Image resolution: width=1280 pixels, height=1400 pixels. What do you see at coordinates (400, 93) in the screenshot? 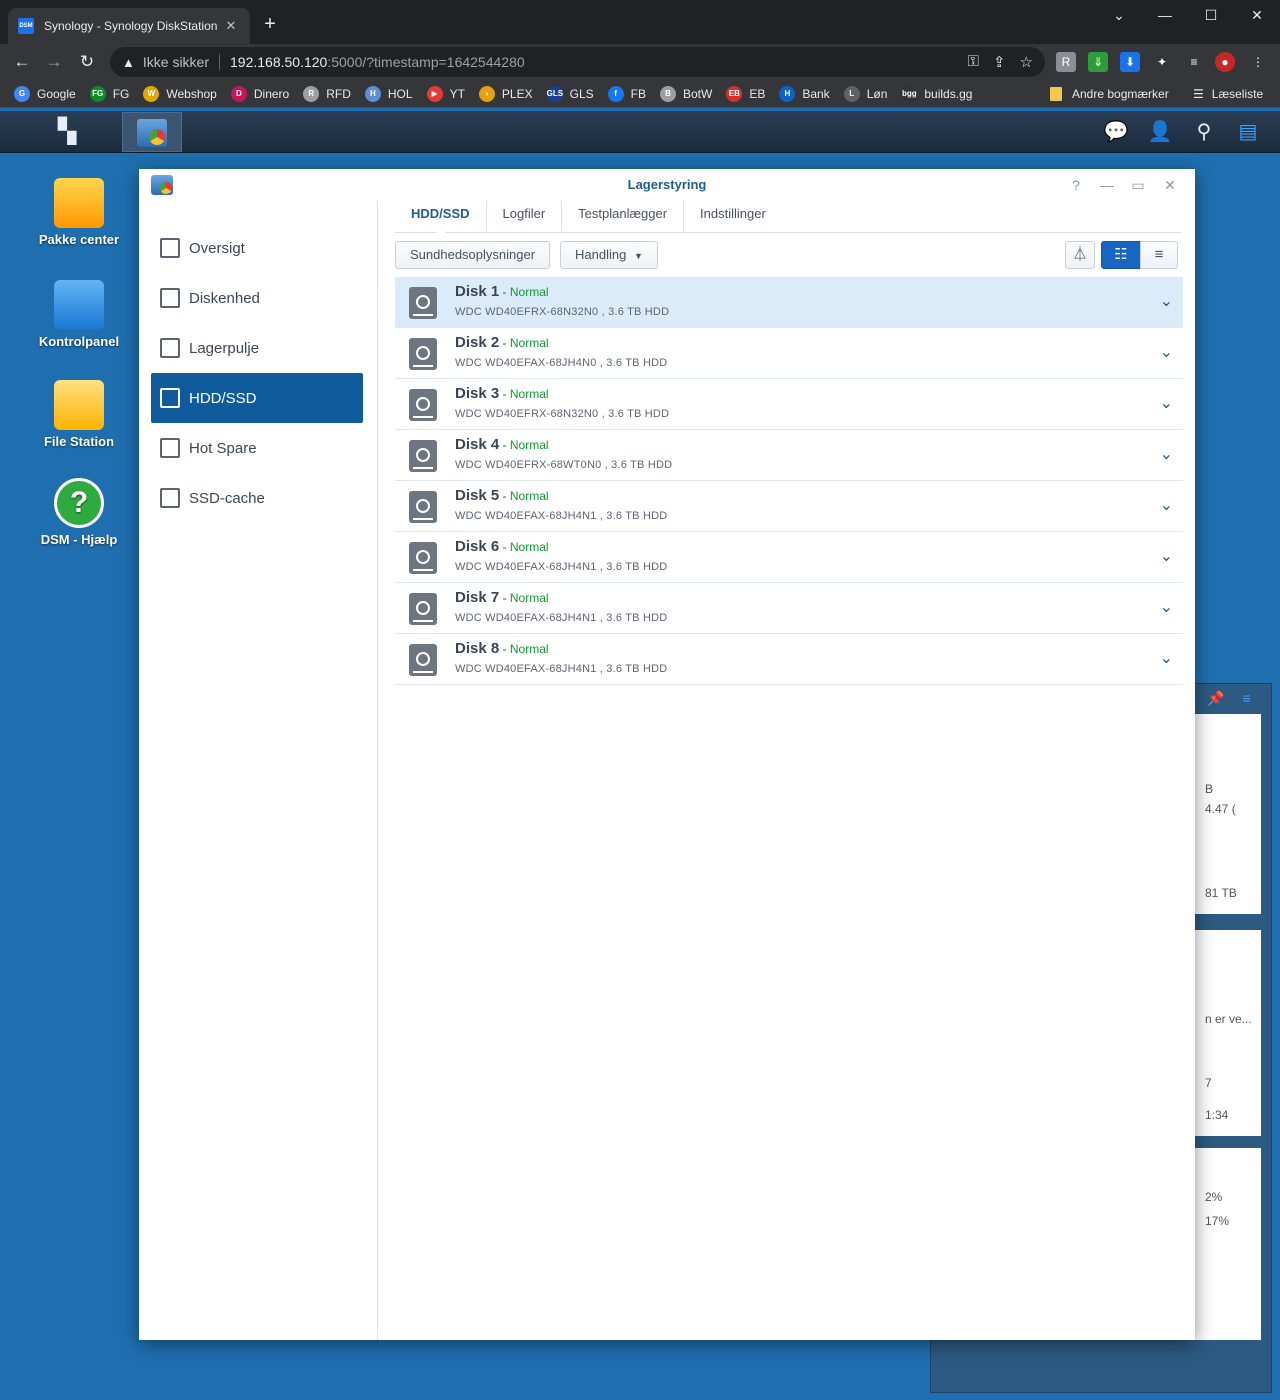
I see `bookmark-label: HOL` at bounding box center [400, 93].